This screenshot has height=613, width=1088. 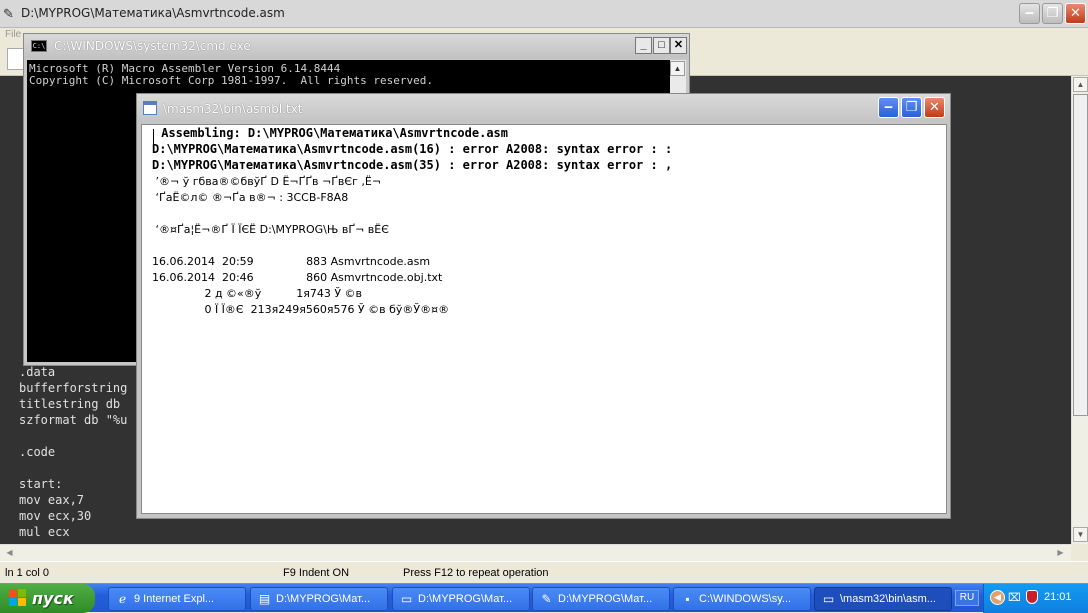 I want to click on network-icon: ⌧, so click(x=1014, y=597).